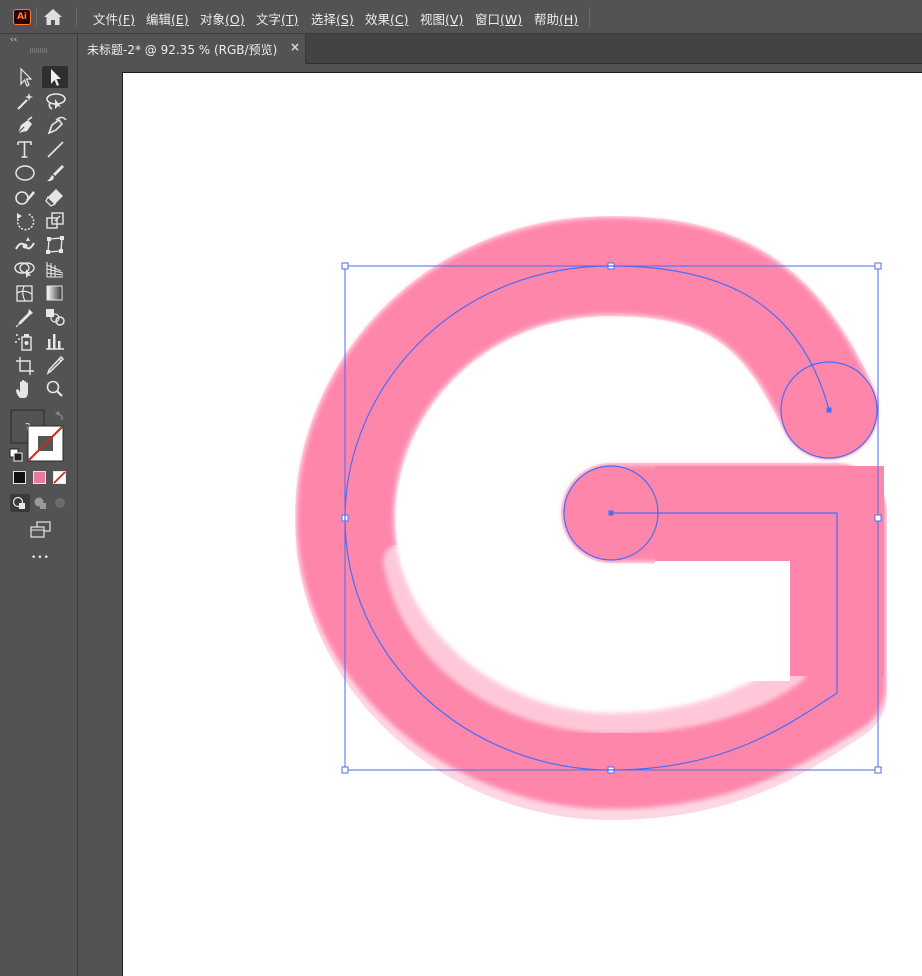 The width and height of the screenshot is (922, 976). What do you see at coordinates (41, 531) in the screenshot?
I see `screen-mode-icon` at bounding box center [41, 531].